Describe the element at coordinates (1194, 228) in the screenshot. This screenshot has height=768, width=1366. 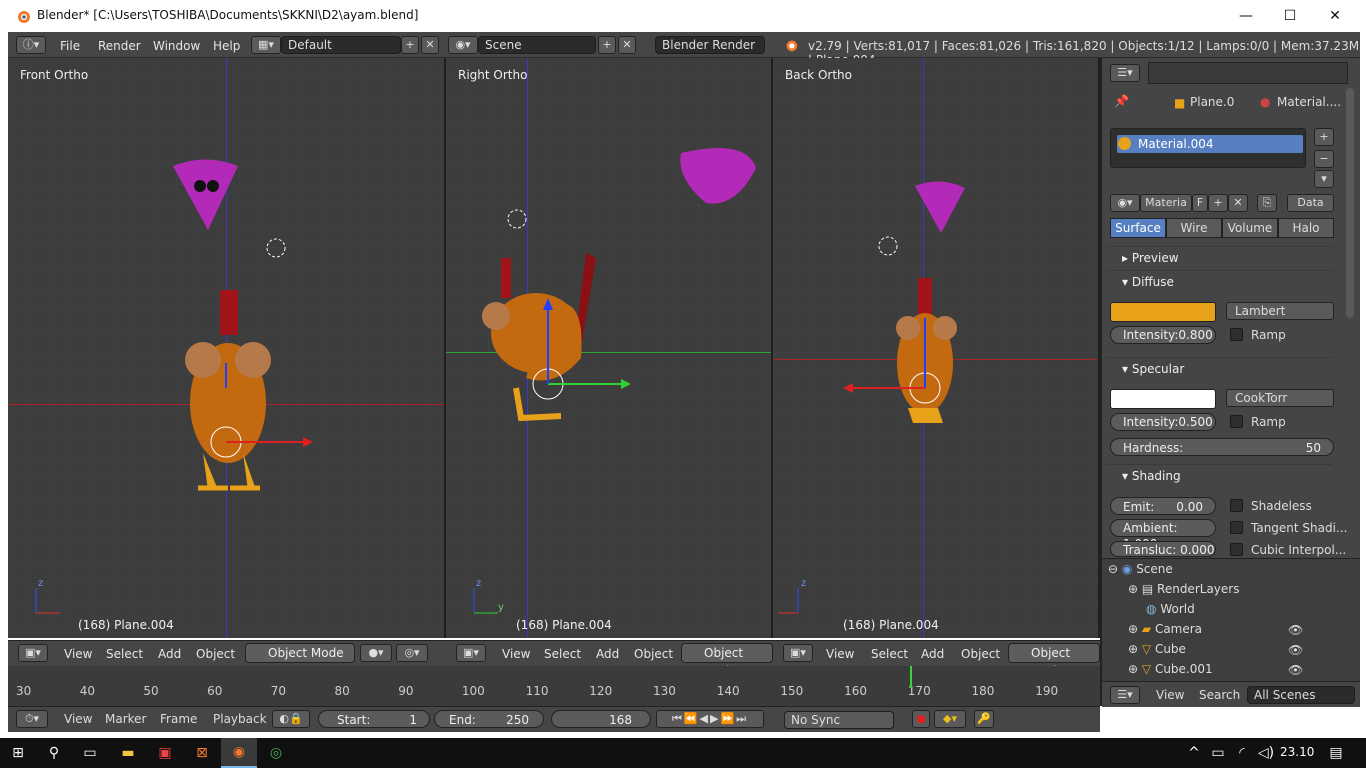
I see `tab-wire: Wire` at that location.